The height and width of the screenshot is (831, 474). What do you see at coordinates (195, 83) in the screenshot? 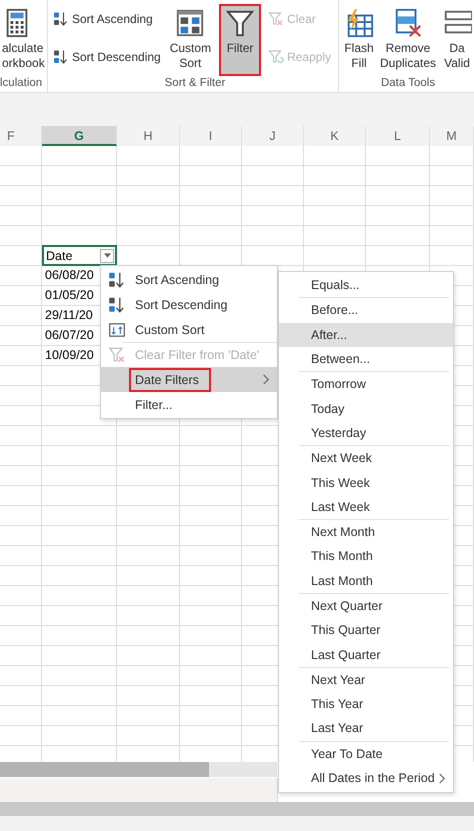
I see `group-label: Sort & Filter` at bounding box center [195, 83].